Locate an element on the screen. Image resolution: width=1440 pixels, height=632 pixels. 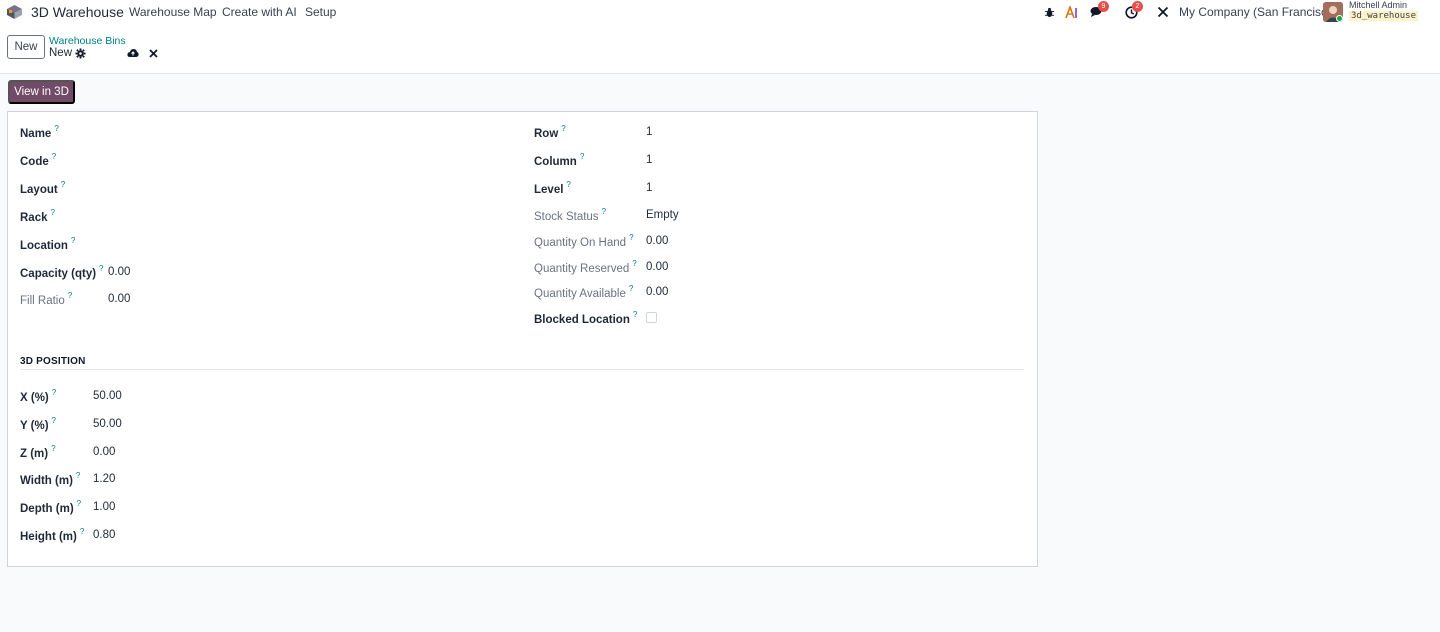
field-label-fill-ratio: Fill Ratio? is located at coordinates (46, 299).